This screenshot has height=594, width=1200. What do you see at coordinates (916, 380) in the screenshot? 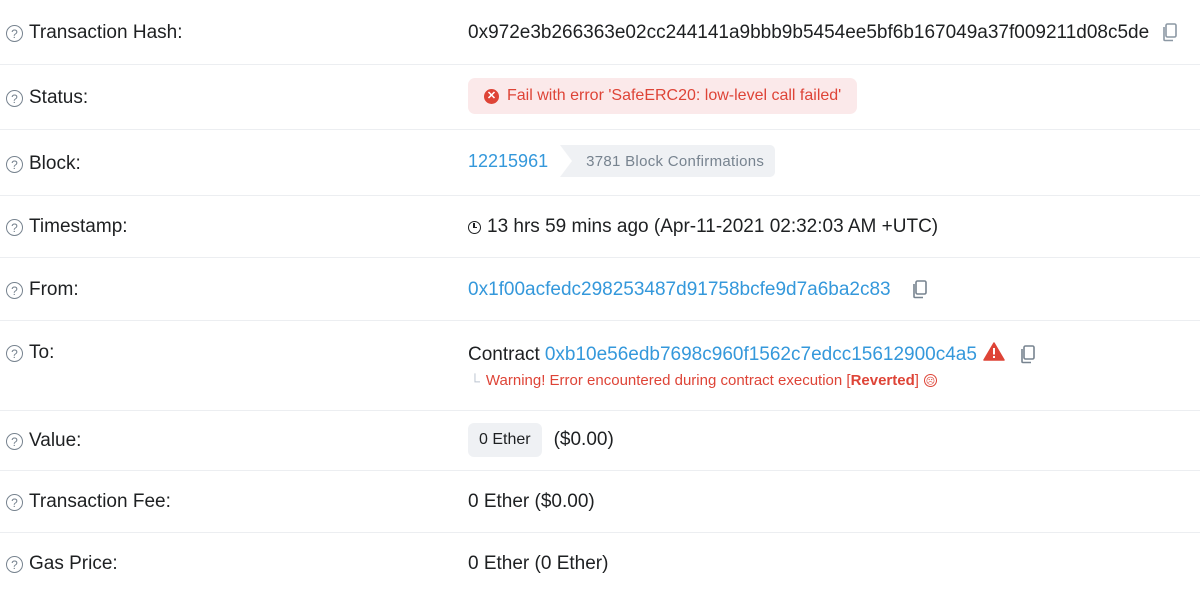
I see `warning-suffix: ]` at bounding box center [916, 380].